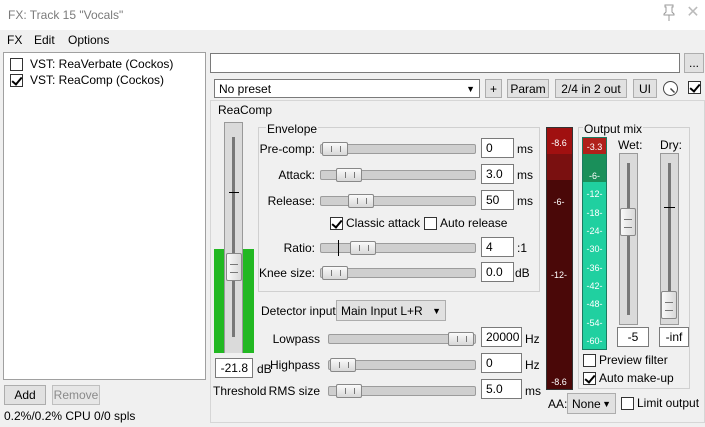 Image resolution: width=705 pixels, height=427 pixels. Describe the element at coordinates (559, 202) in the screenshot. I see `gr-scale-label: -6-` at that location.